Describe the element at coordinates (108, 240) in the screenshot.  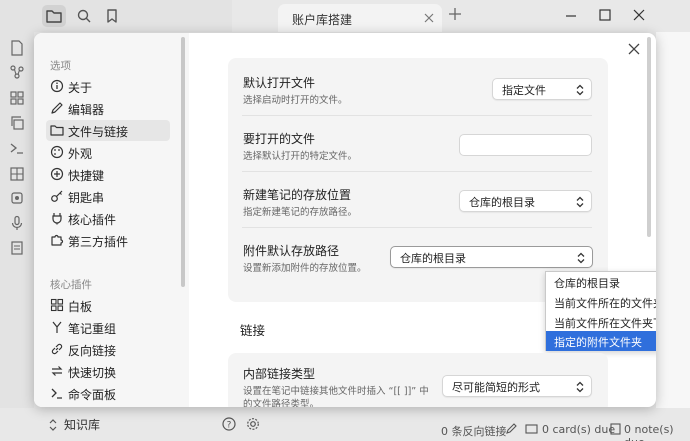
I see `sidebar-item-community-plugins: 第三方插件` at that location.